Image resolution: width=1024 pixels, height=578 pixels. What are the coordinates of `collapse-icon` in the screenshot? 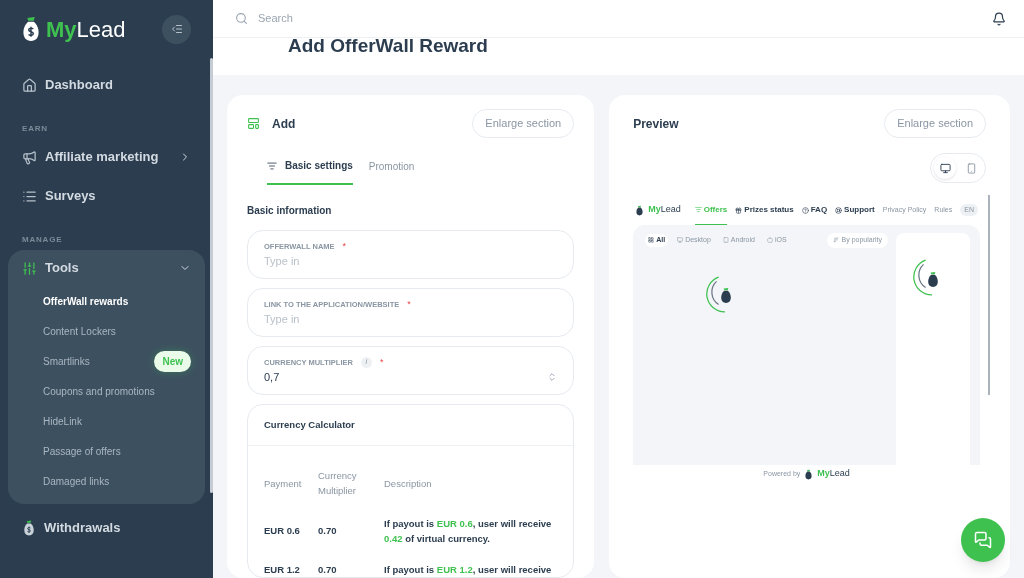 It's located at (176, 29).